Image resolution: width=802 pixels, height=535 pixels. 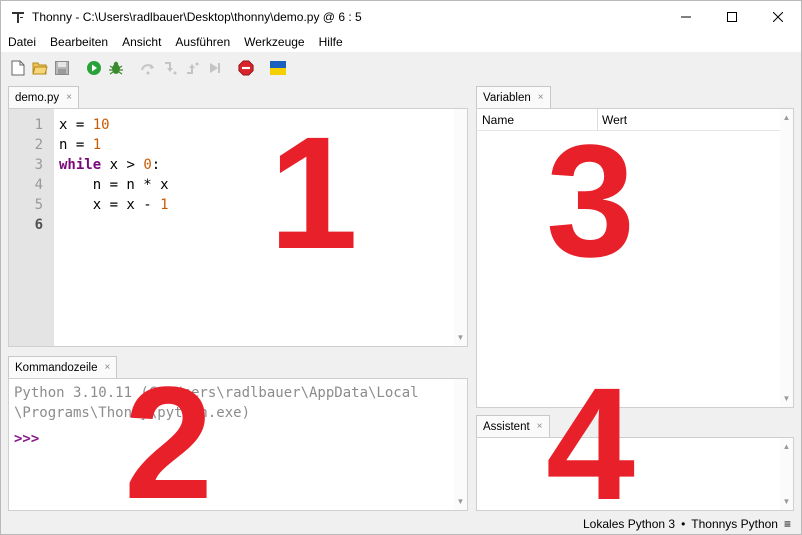 I want to click on status-bar: Lokales Python 3 • Thonnys Python ≡, so click(x=401, y=524).